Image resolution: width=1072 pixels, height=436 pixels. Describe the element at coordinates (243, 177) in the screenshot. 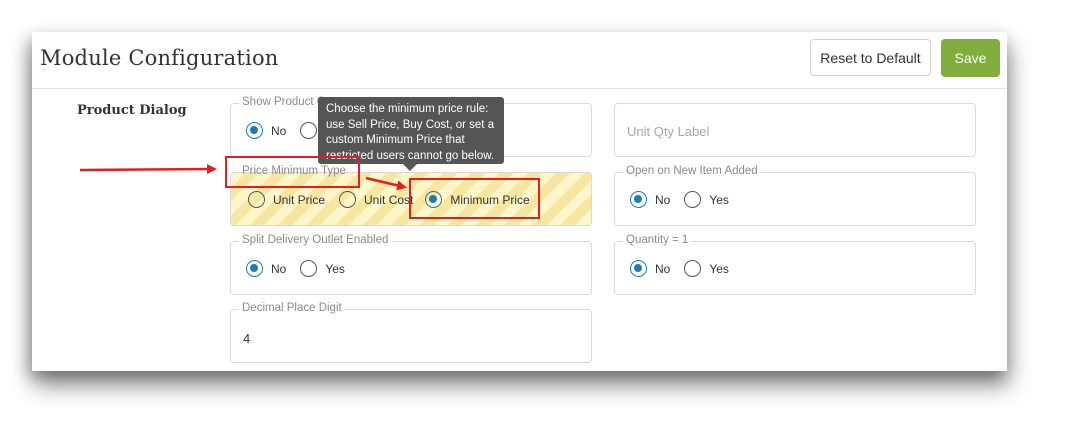

I see `annotation-arrows` at that location.